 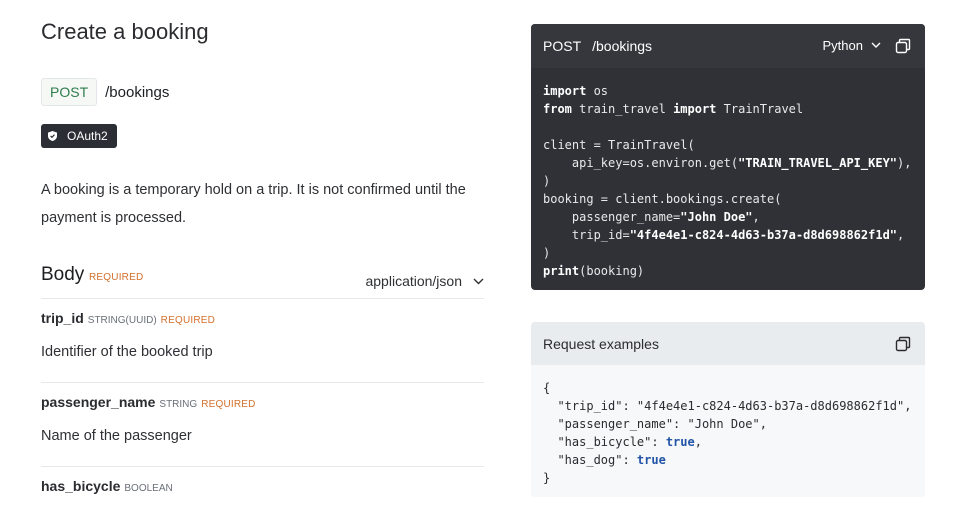 I want to click on language-value: Python, so click(x=842, y=45).